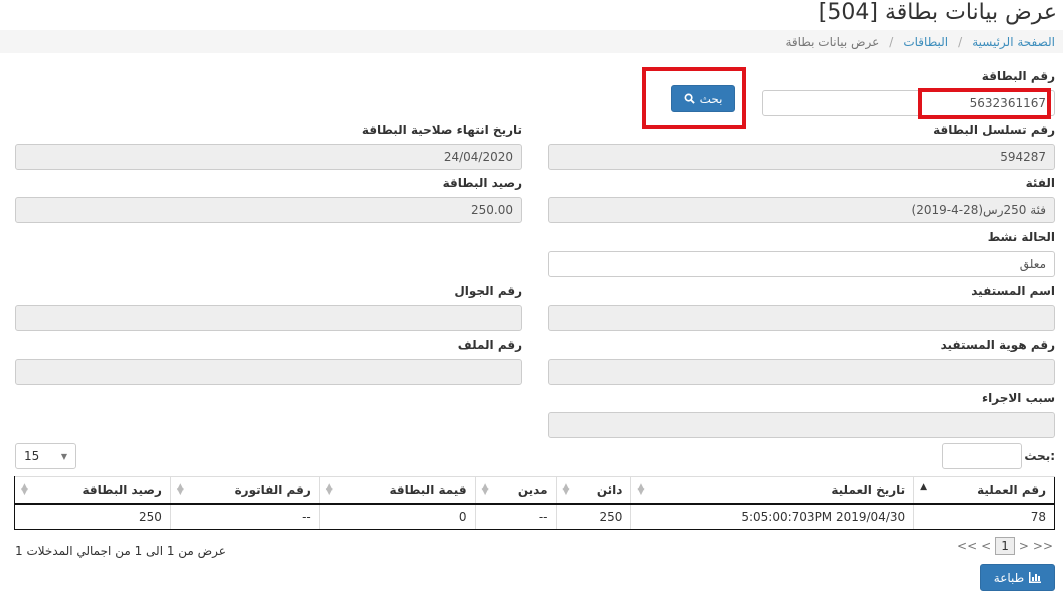 The height and width of the screenshot is (594, 1063). I want to click on breadcrumb-current: عرض بيانات بطاقة, so click(832, 41).